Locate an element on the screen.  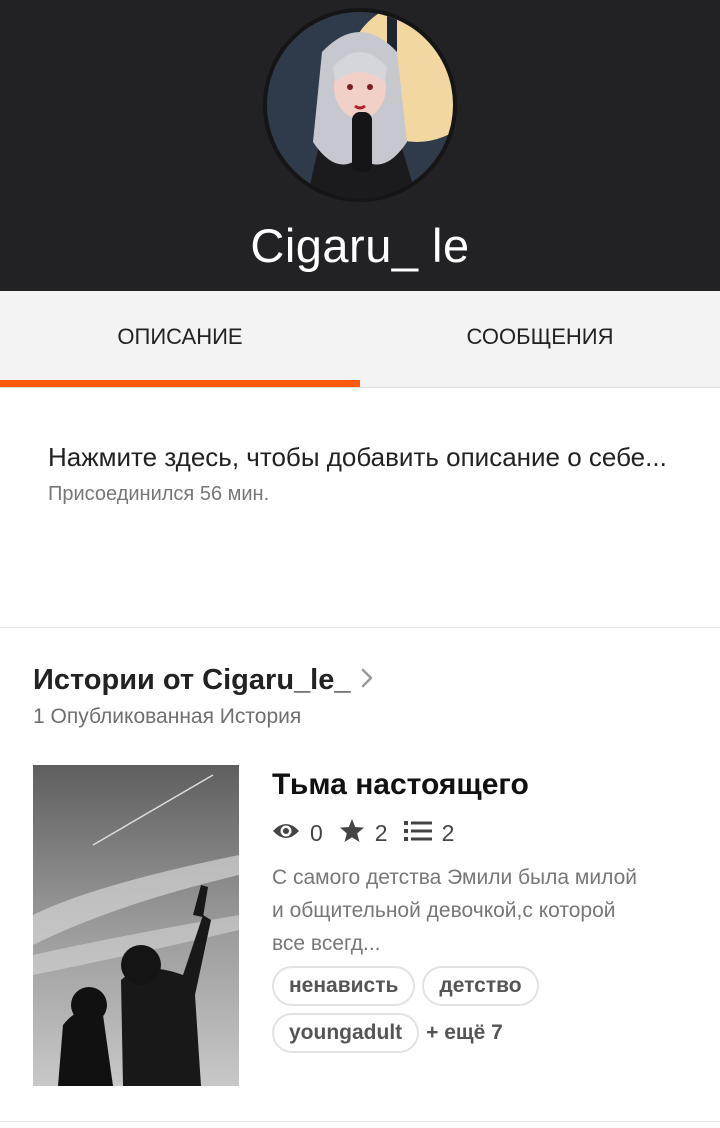
tag-chip: youngadult is located at coordinates (346, 1033).